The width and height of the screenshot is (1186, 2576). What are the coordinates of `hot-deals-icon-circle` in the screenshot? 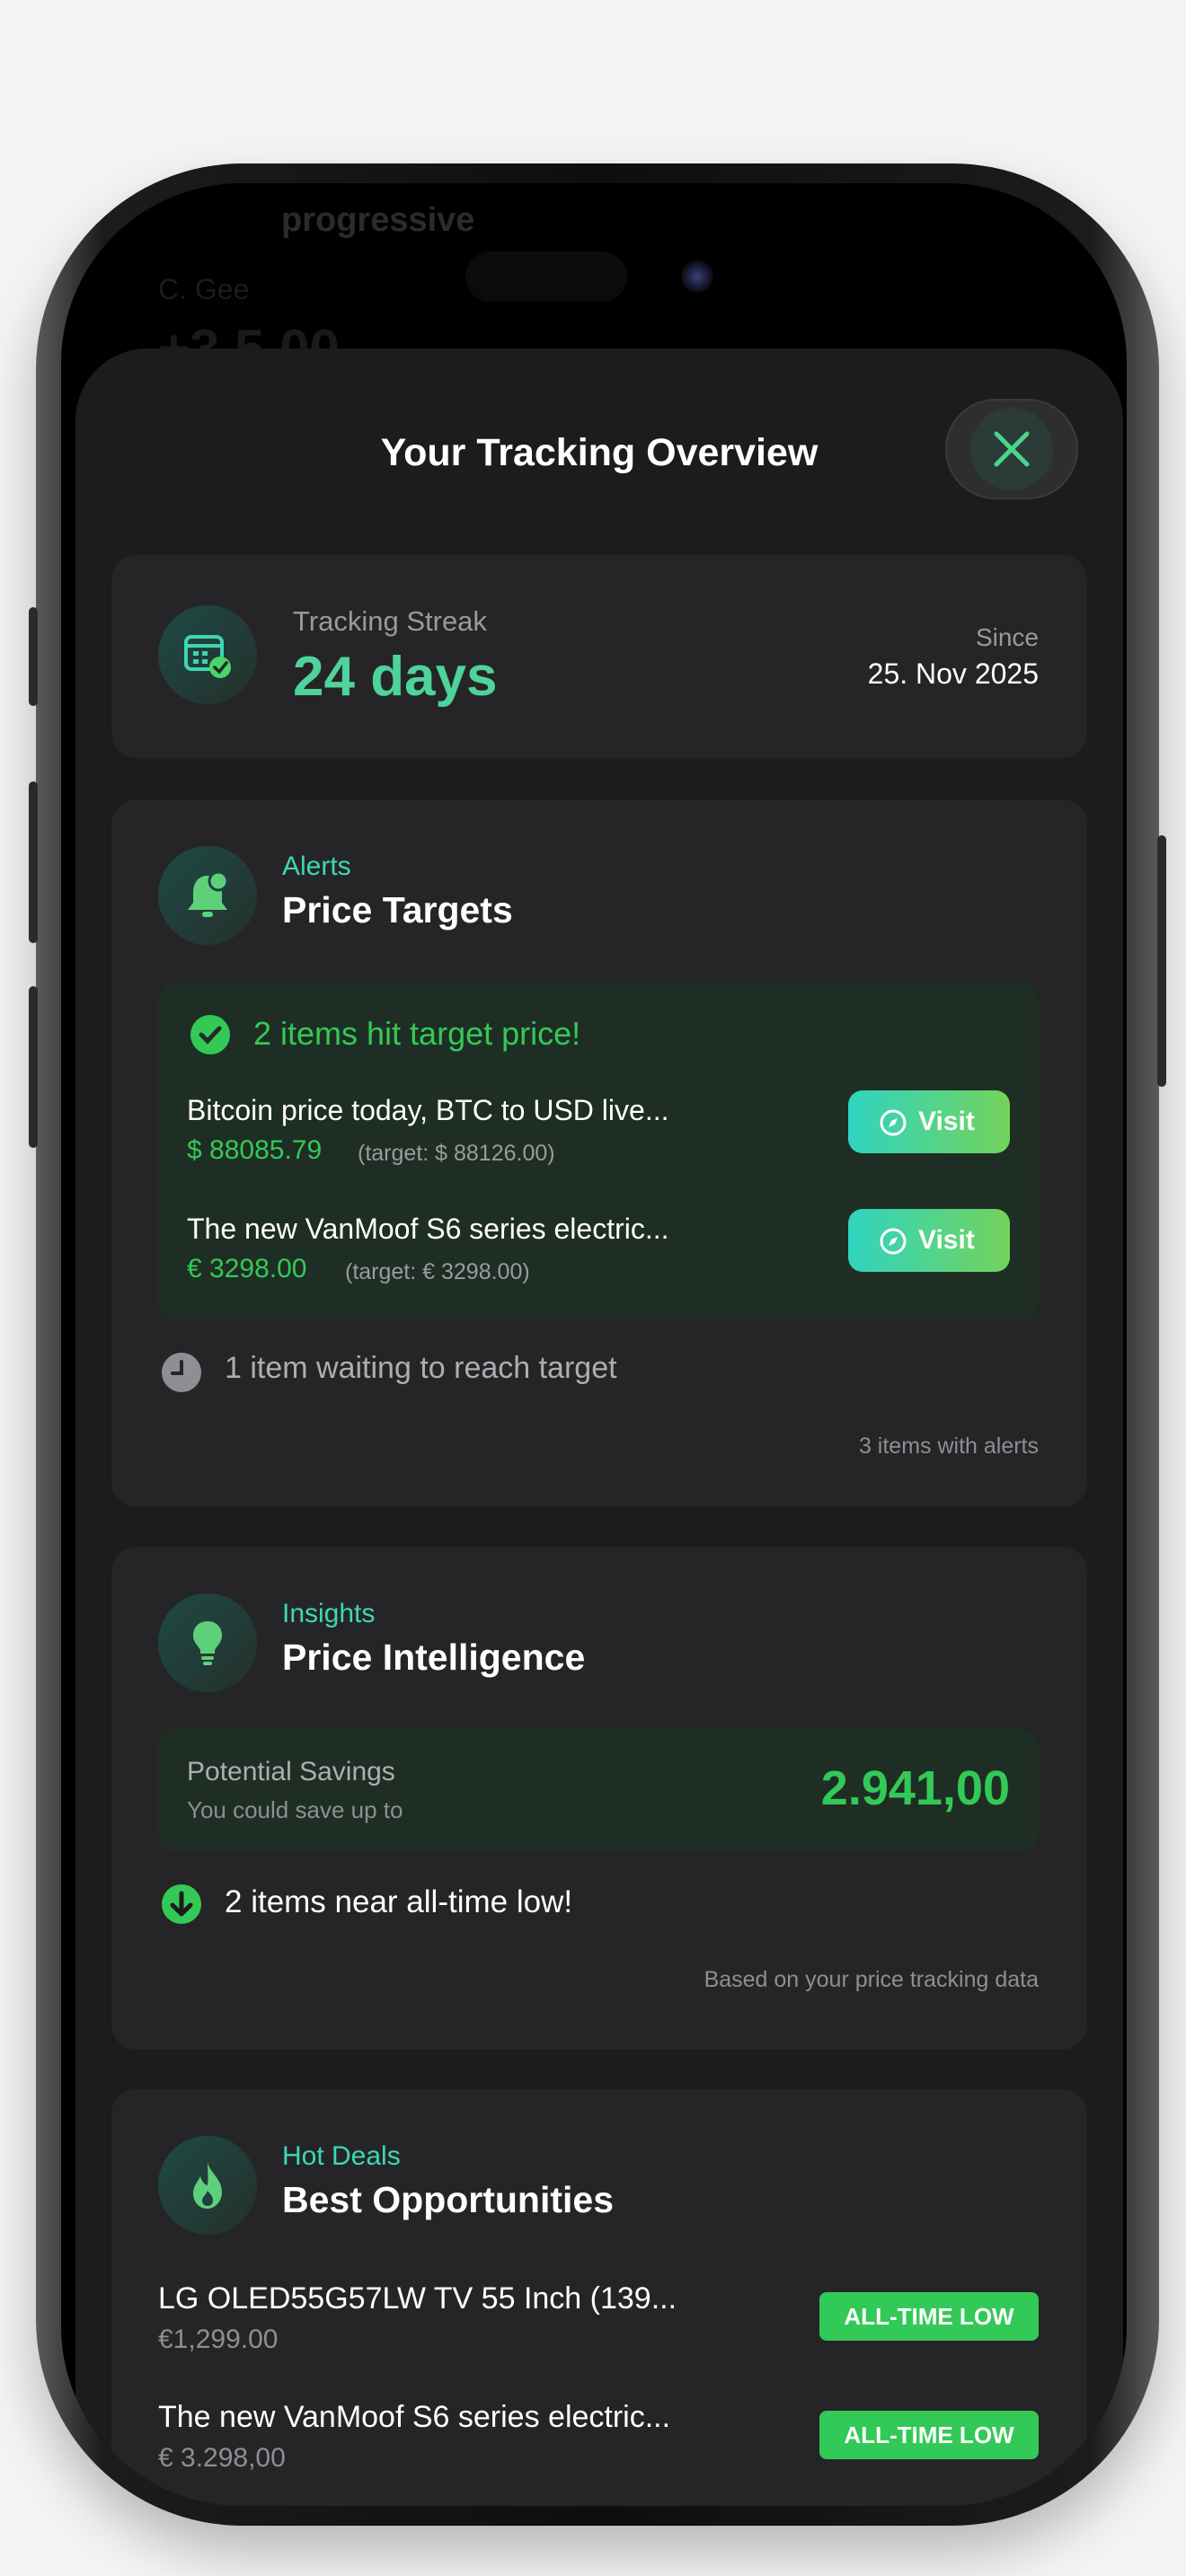 It's located at (207, 2185).